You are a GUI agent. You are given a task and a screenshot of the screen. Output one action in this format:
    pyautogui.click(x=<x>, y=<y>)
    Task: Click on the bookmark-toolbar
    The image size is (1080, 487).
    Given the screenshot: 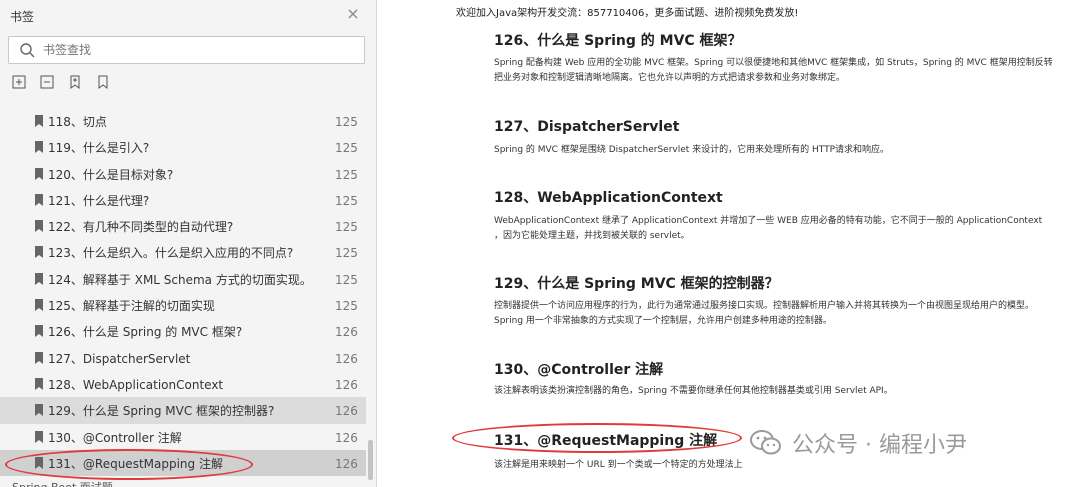 What is the action you would take?
    pyautogui.click(x=61, y=82)
    